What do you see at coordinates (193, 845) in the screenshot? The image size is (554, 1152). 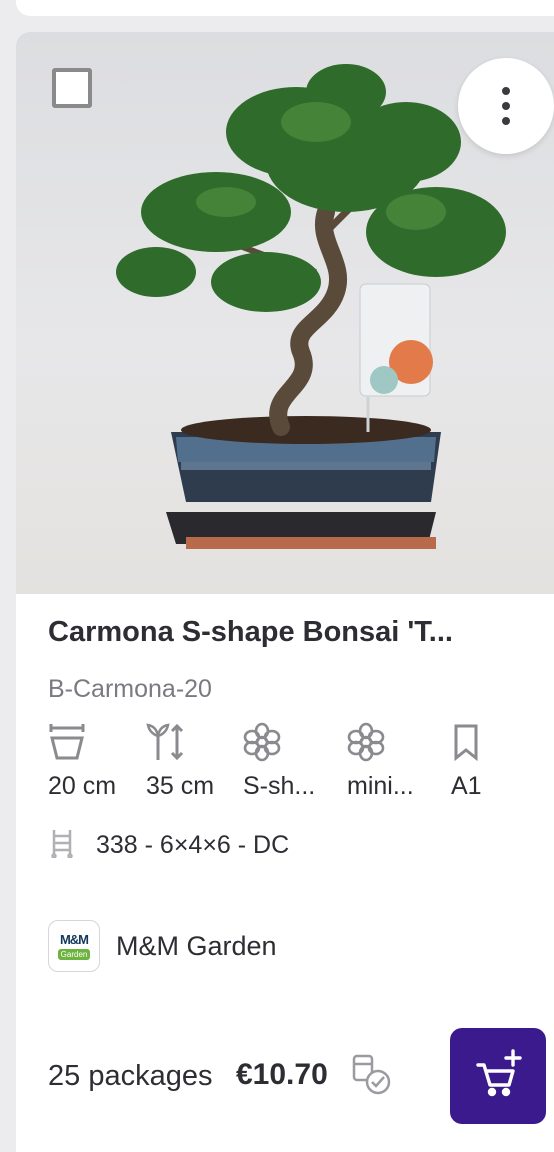 I see `trolley-text: 338 - 6×4×6 - DC` at bounding box center [193, 845].